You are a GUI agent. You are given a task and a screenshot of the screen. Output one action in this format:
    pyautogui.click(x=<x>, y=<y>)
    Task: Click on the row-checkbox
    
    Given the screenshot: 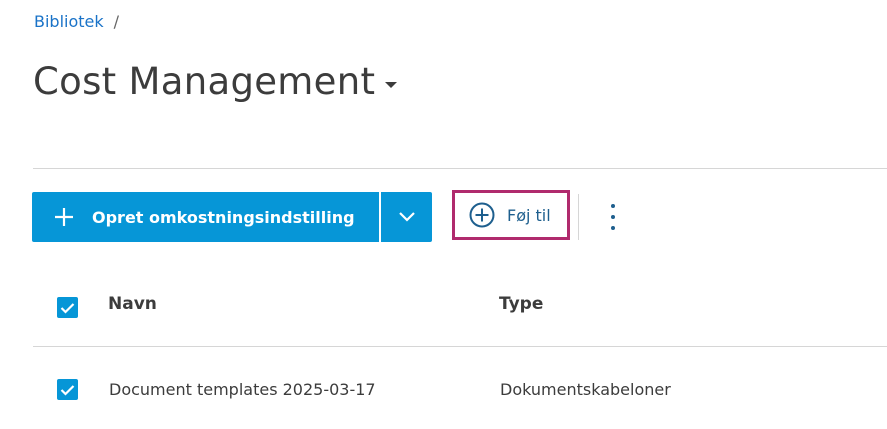 What is the action you would take?
    pyautogui.click(x=67, y=389)
    